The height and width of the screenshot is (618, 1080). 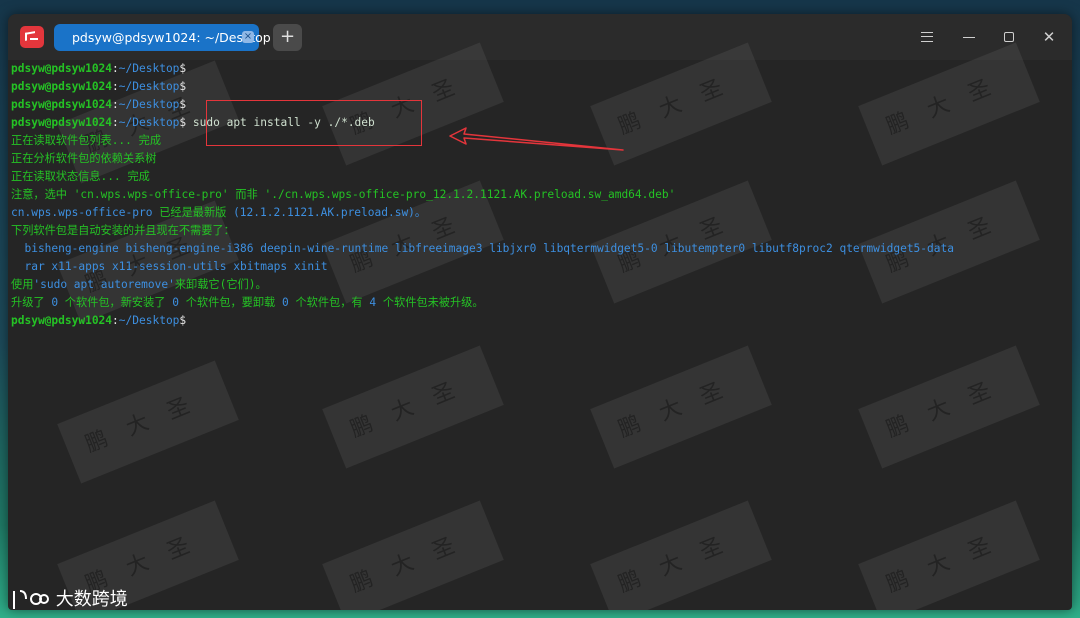 What do you see at coordinates (230, 302) in the screenshot?
I see `summary-text: 个软件包，要卸载` at bounding box center [230, 302].